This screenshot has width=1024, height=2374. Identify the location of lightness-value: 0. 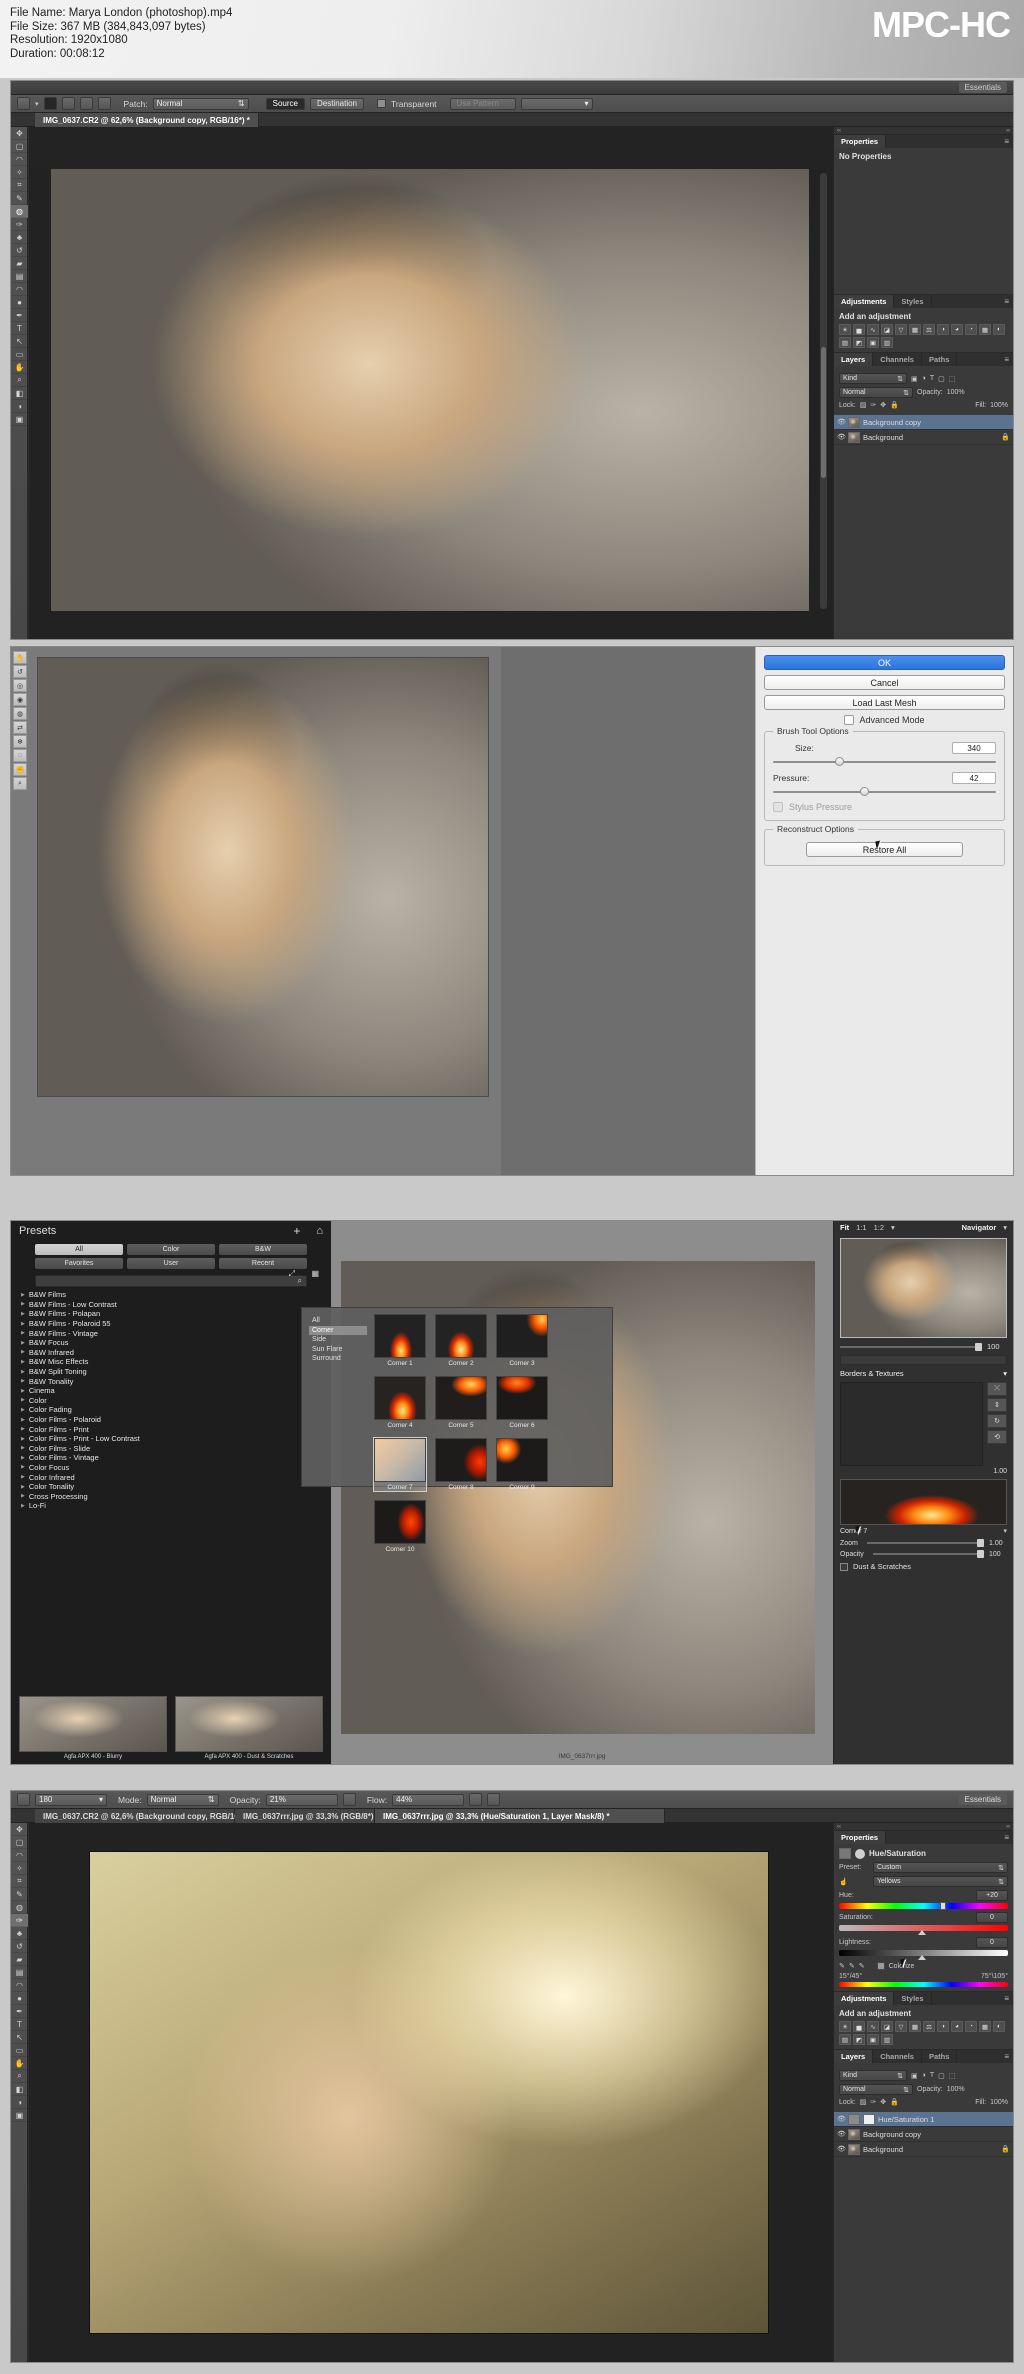
(992, 1942).